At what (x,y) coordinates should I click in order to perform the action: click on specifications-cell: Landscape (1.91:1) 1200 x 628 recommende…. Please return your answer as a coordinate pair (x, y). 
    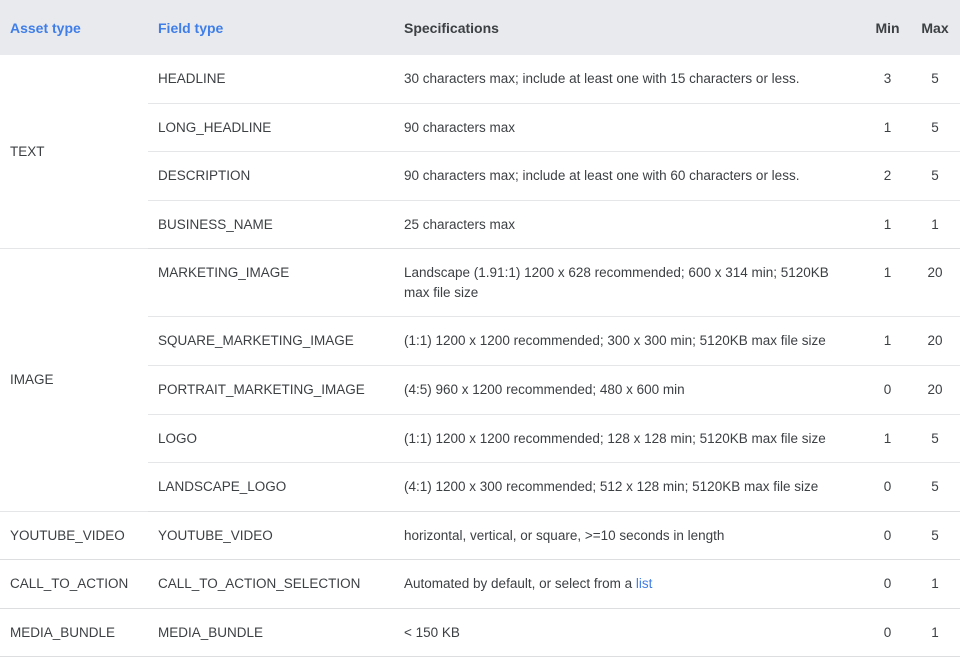
    Looking at the image, I should click on (631, 283).